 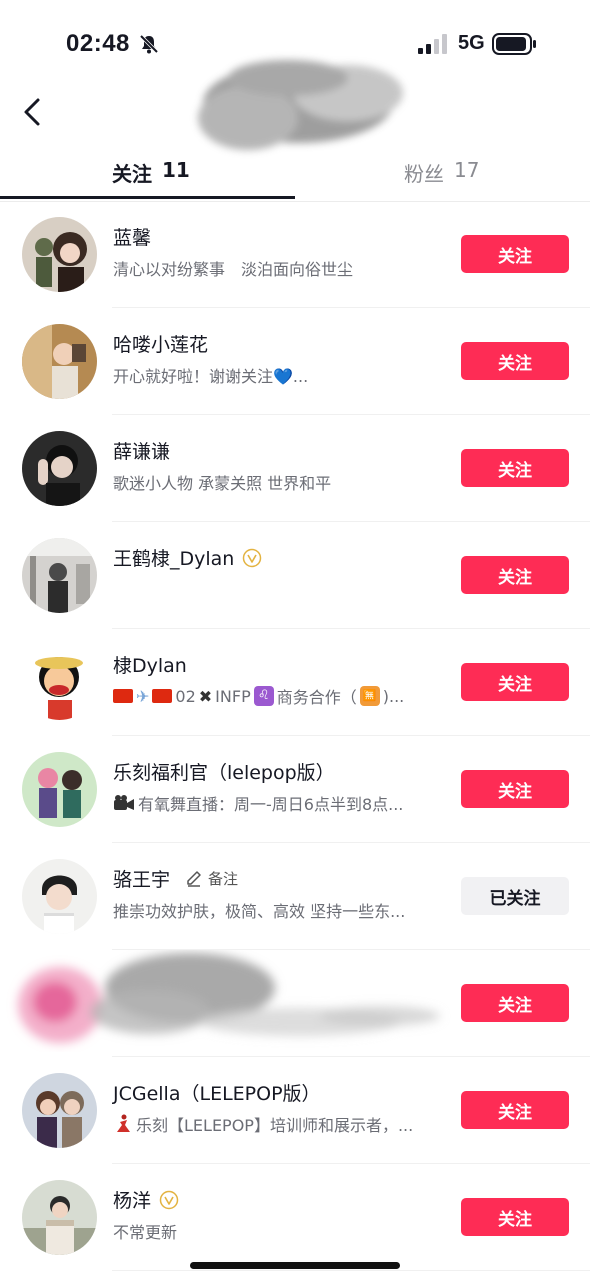 What do you see at coordinates (295, 789) in the screenshot?
I see `list-item: 乐刻福利官（lelepop版） 有氧舞直播：周一-周日6点半到8点... 关注` at bounding box center [295, 789].